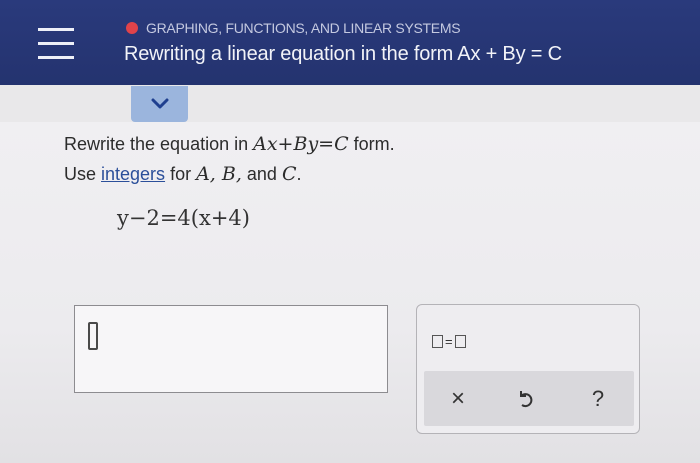  What do you see at coordinates (93, 336) in the screenshot?
I see `input-cursor` at bounding box center [93, 336].